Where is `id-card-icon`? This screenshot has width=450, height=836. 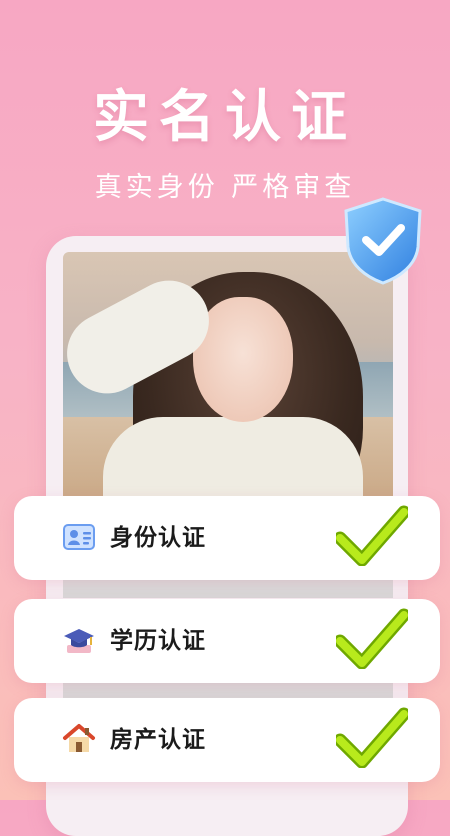 id-card-icon is located at coordinates (79, 537).